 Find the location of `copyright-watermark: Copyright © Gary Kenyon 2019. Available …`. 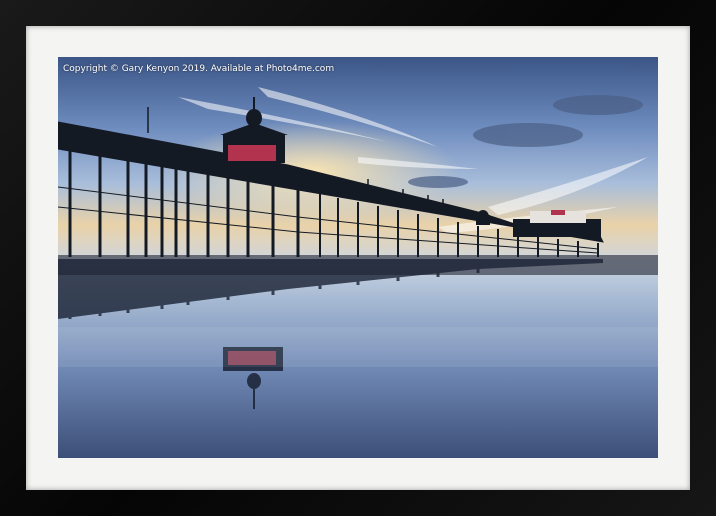

copyright-watermark: Copyright © Gary Kenyon 2019. Available … is located at coordinates (199, 69).